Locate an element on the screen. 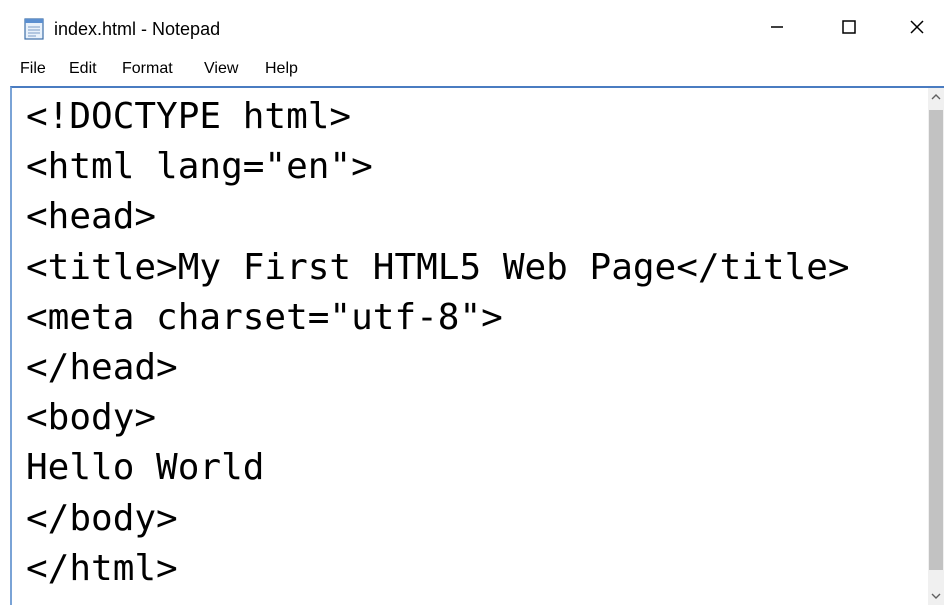 The width and height of the screenshot is (944, 605). menu-format: Format is located at coordinates (147, 69).